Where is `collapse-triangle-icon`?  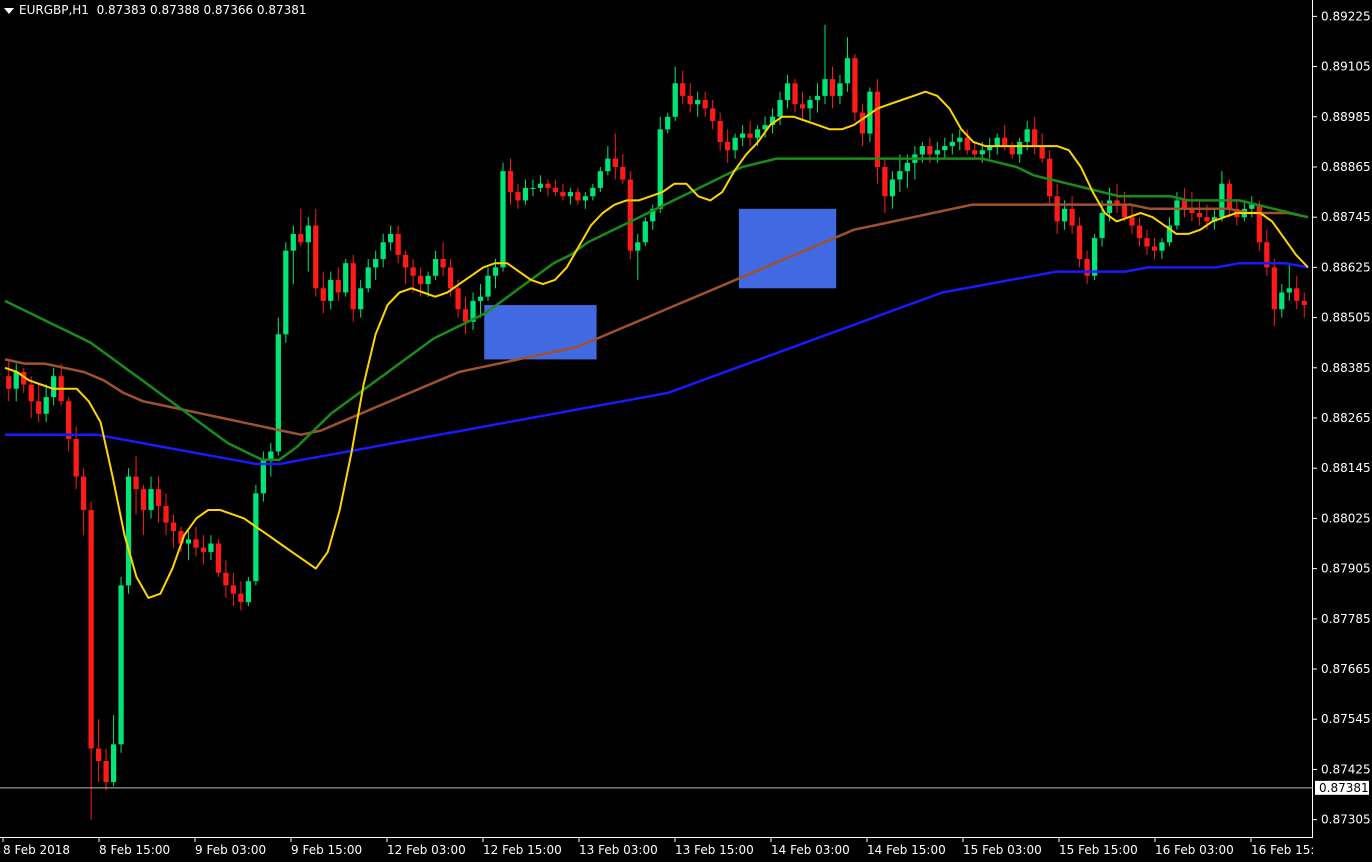 collapse-triangle-icon is located at coordinates (9, 10).